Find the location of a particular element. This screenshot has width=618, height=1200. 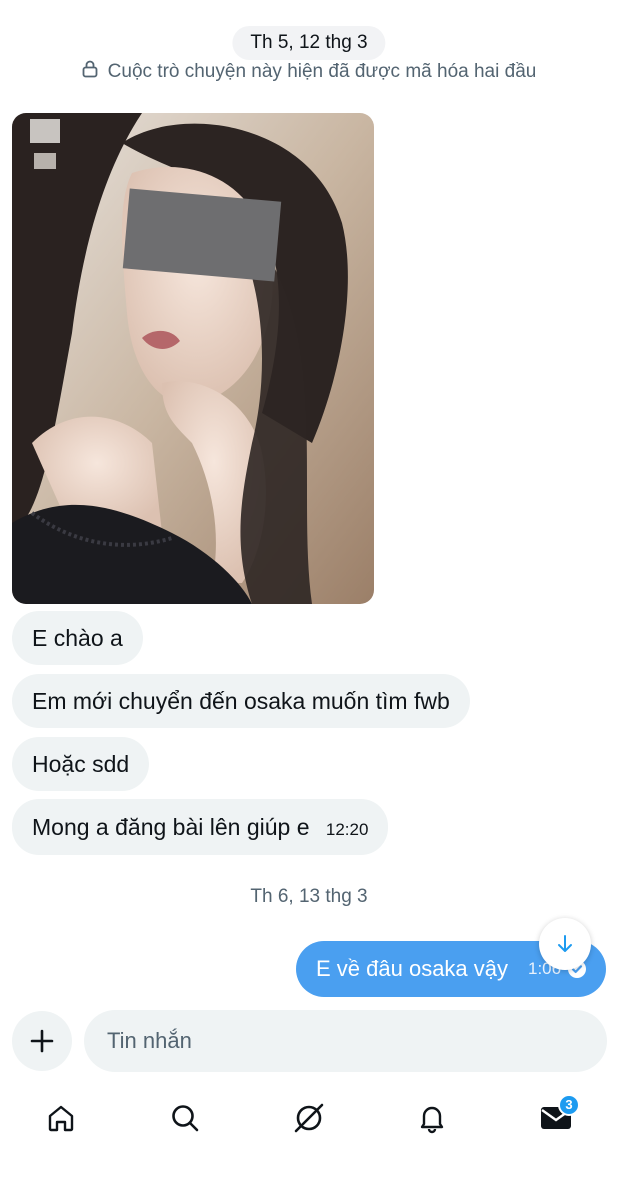

incoming-message: Em mới chuyển đến osaka muốn tìm fwb is located at coordinates (241, 701).